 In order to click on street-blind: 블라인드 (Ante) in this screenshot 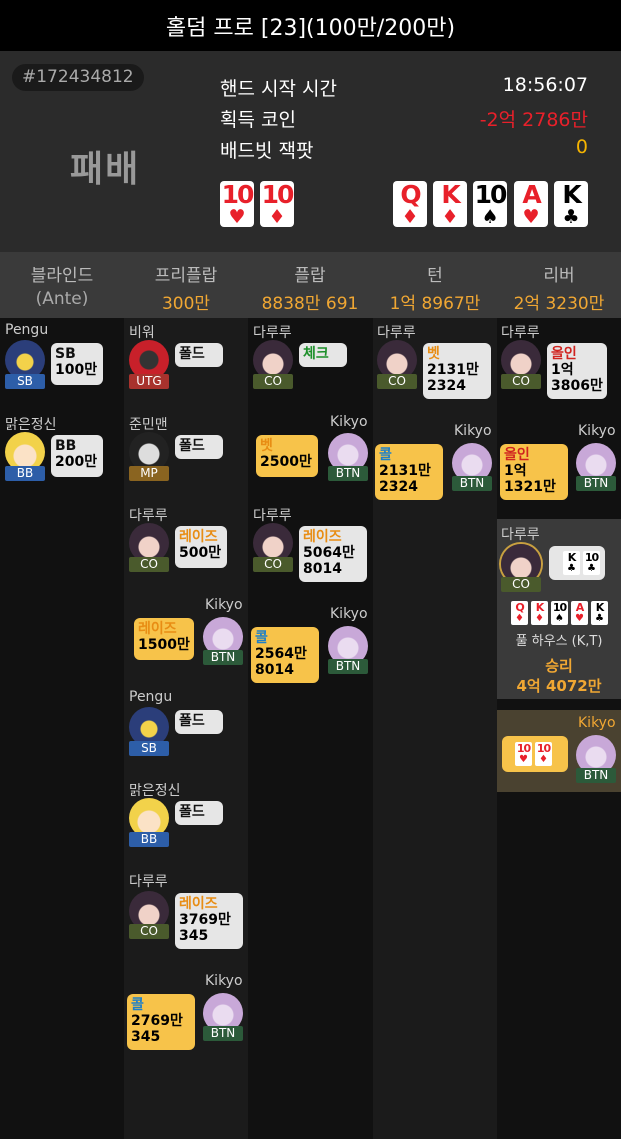, I will do `click(62, 287)`.